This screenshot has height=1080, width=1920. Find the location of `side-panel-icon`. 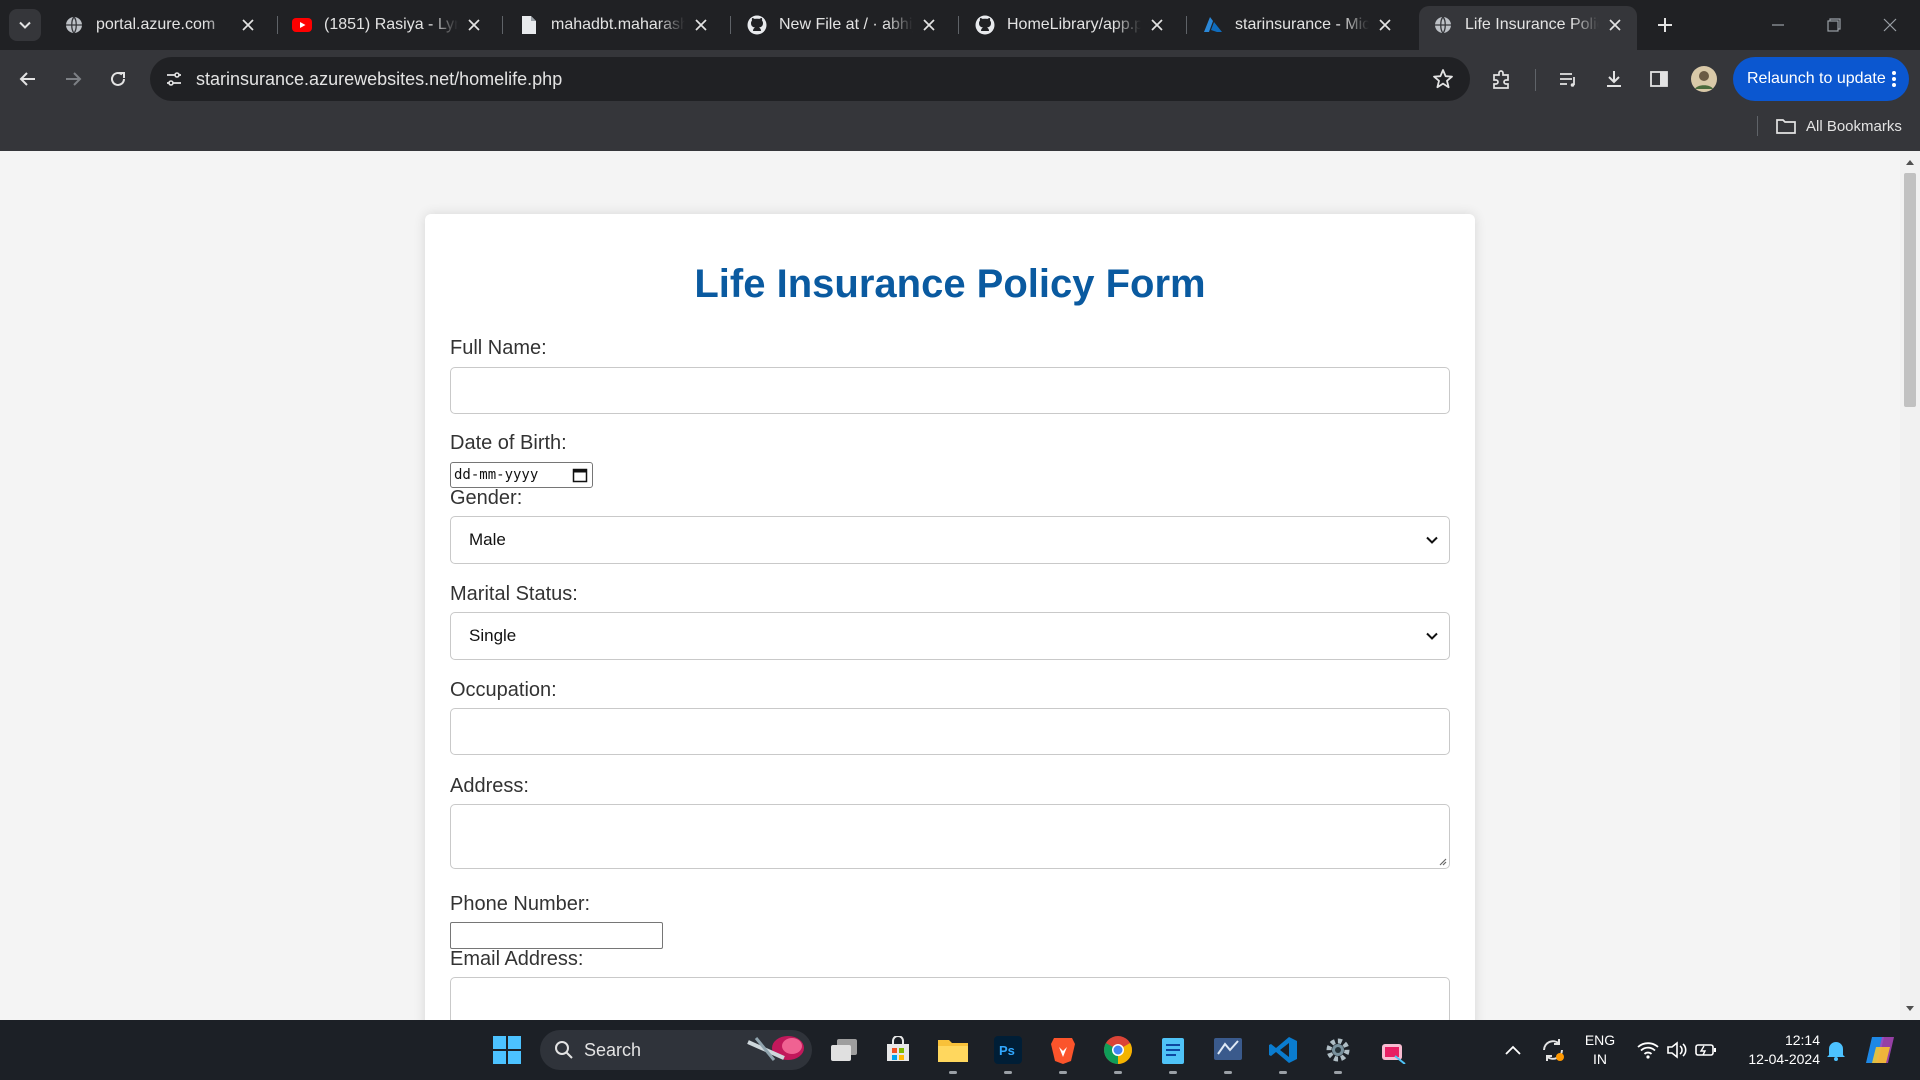

side-panel-icon is located at coordinates (1659, 79).